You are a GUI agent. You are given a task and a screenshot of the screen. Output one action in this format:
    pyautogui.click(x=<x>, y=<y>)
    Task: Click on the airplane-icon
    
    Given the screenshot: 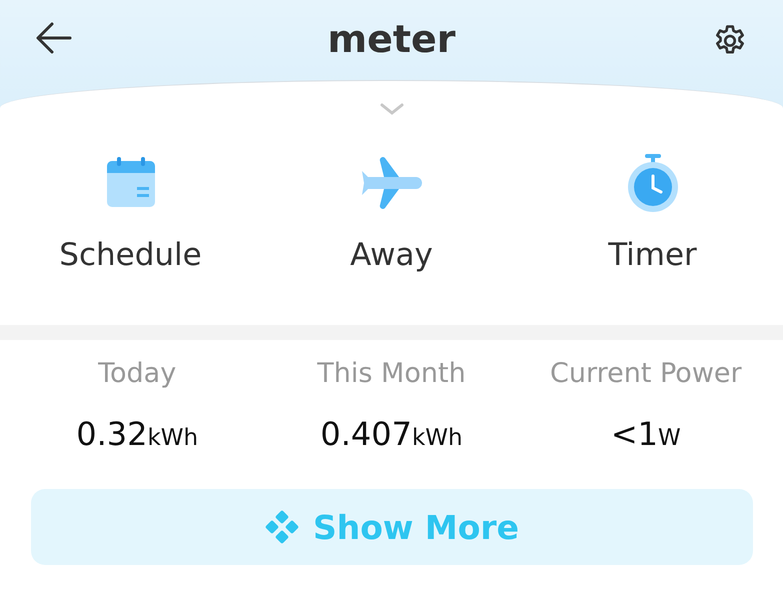 What is the action you would take?
    pyautogui.click(x=392, y=183)
    